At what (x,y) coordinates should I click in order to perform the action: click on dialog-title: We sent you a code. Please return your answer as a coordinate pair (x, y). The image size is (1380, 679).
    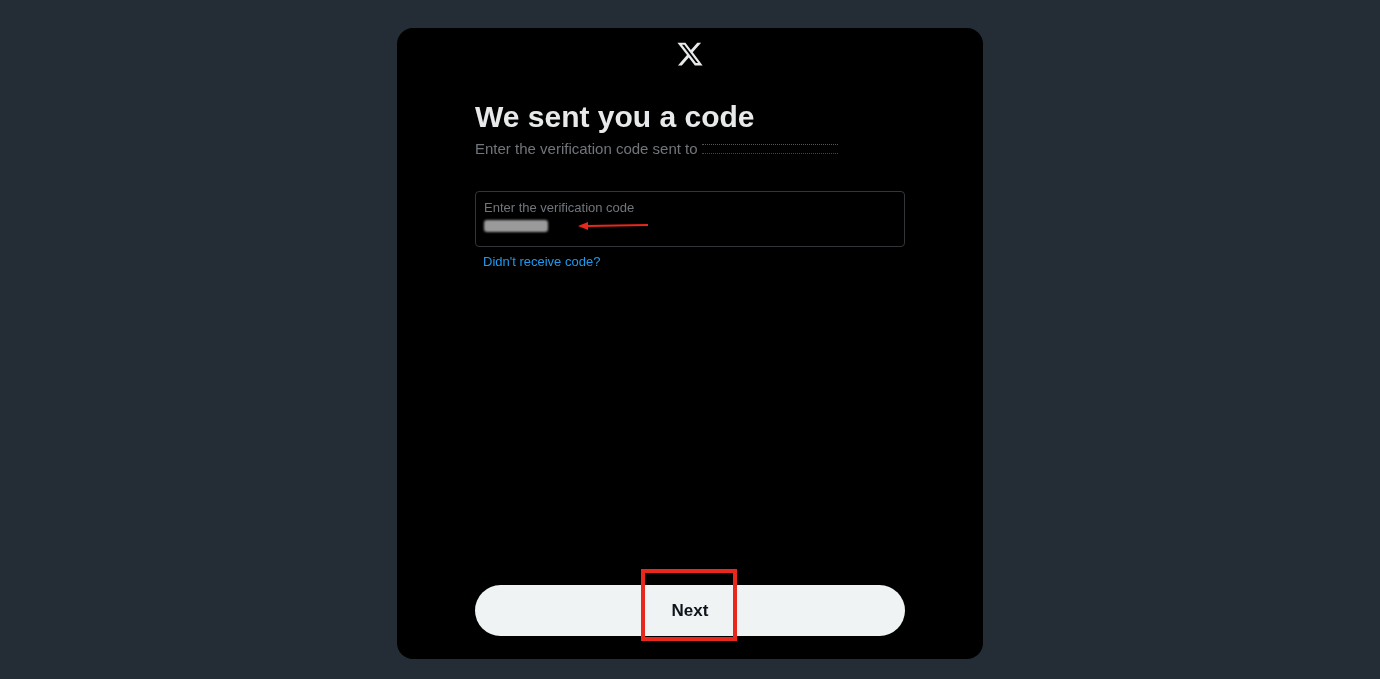
    Looking at the image, I should click on (615, 117).